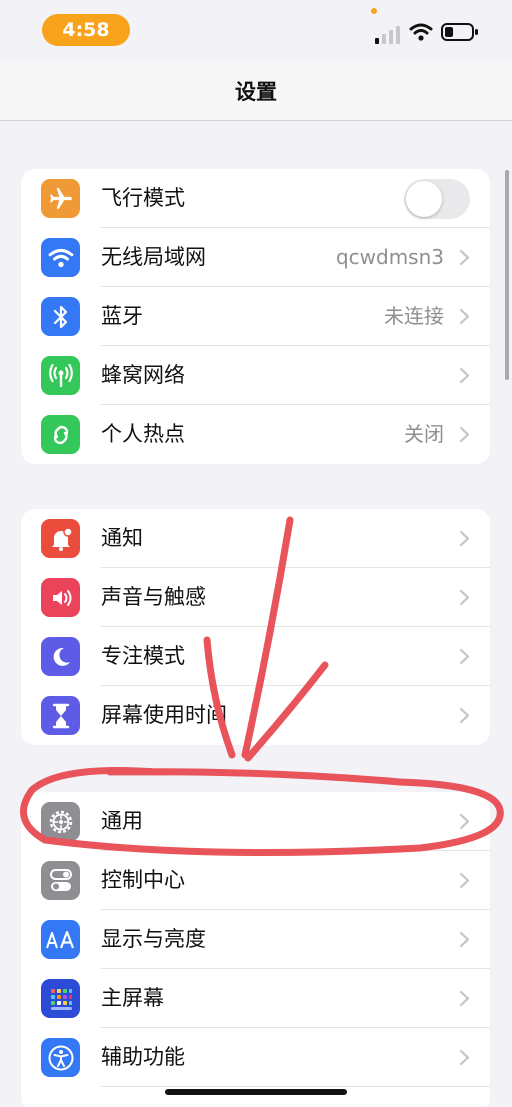  What do you see at coordinates (60, 597) in the screenshot?
I see `speaker-icon` at bounding box center [60, 597].